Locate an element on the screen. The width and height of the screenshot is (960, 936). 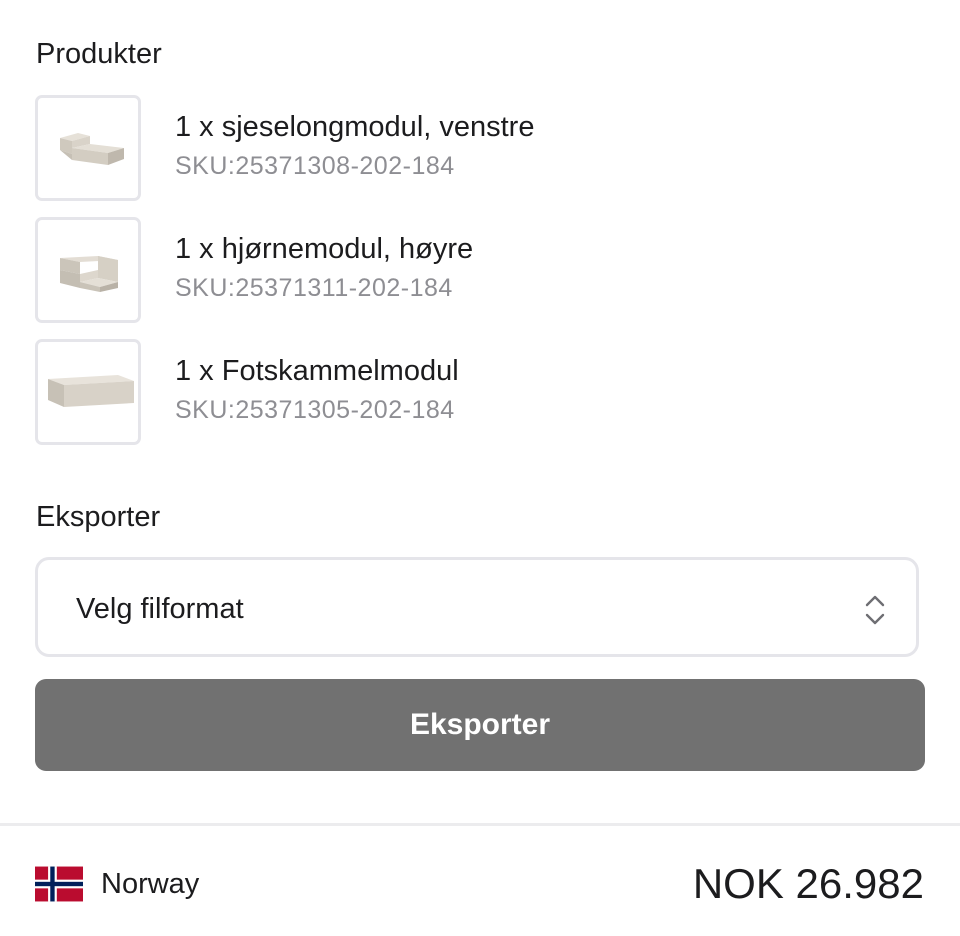
footer-divider is located at coordinates (480, 824).